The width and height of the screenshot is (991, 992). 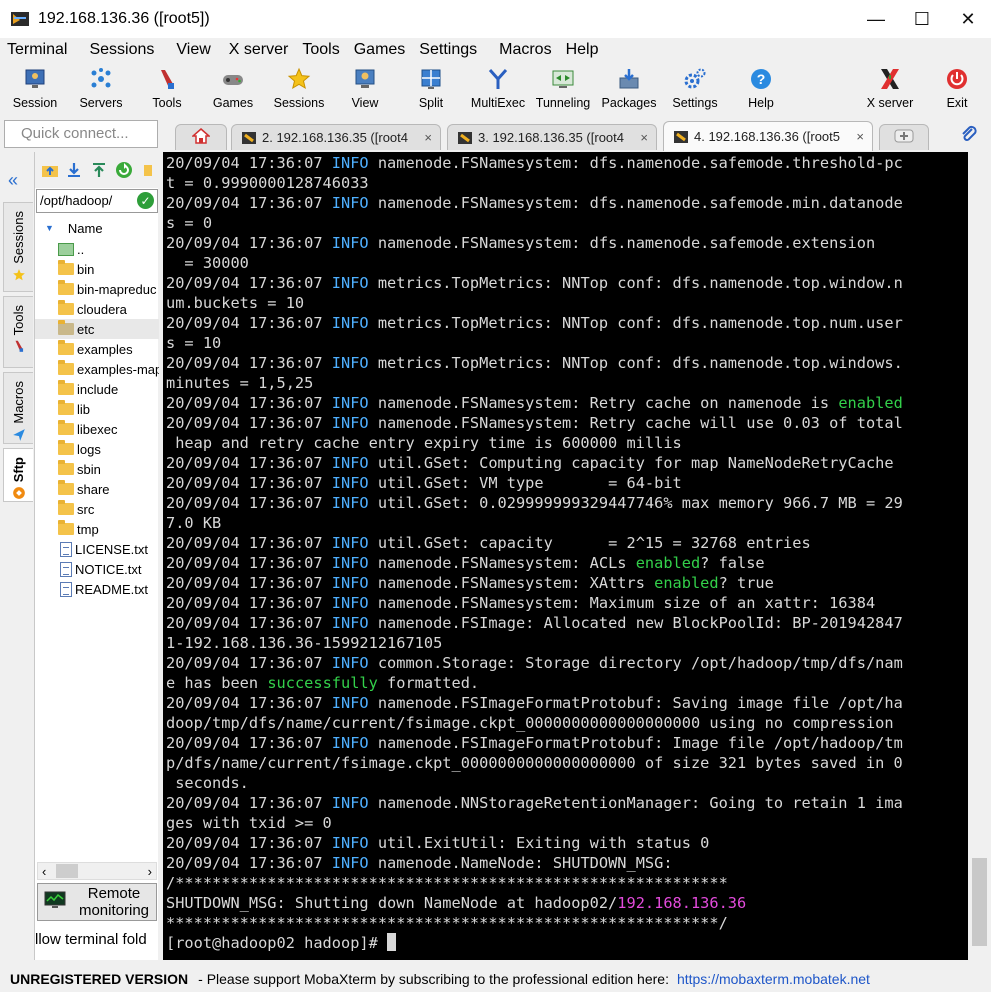 What do you see at coordinates (97, 389) in the screenshot?
I see `list-item: include` at bounding box center [97, 389].